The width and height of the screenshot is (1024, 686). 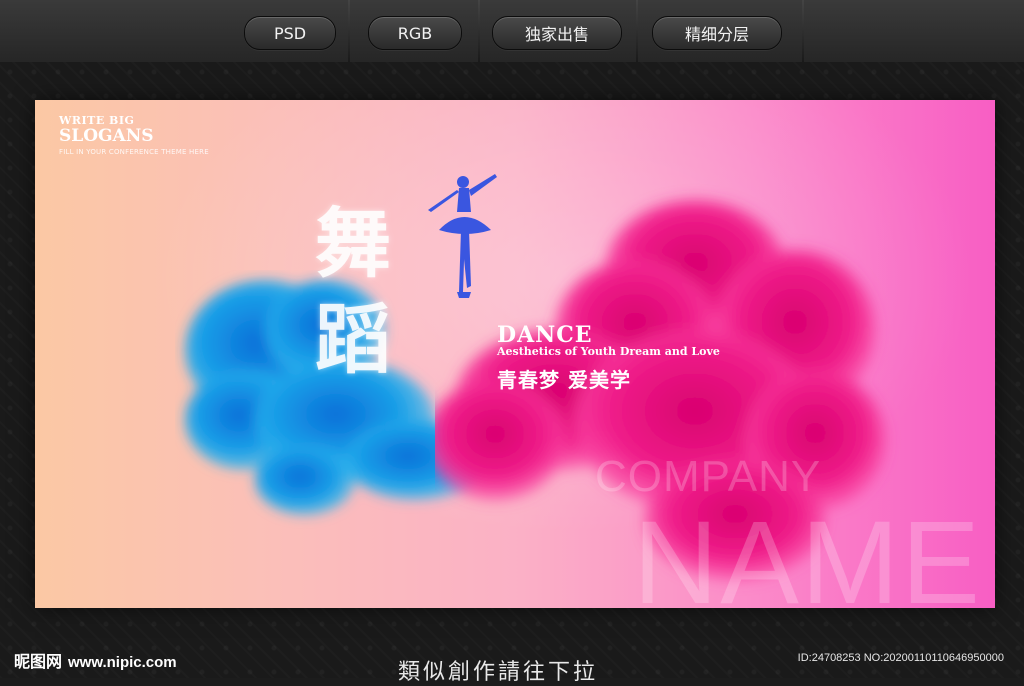 I want to click on nipic-logo-text: 昵图网, so click(x=38, y=661).